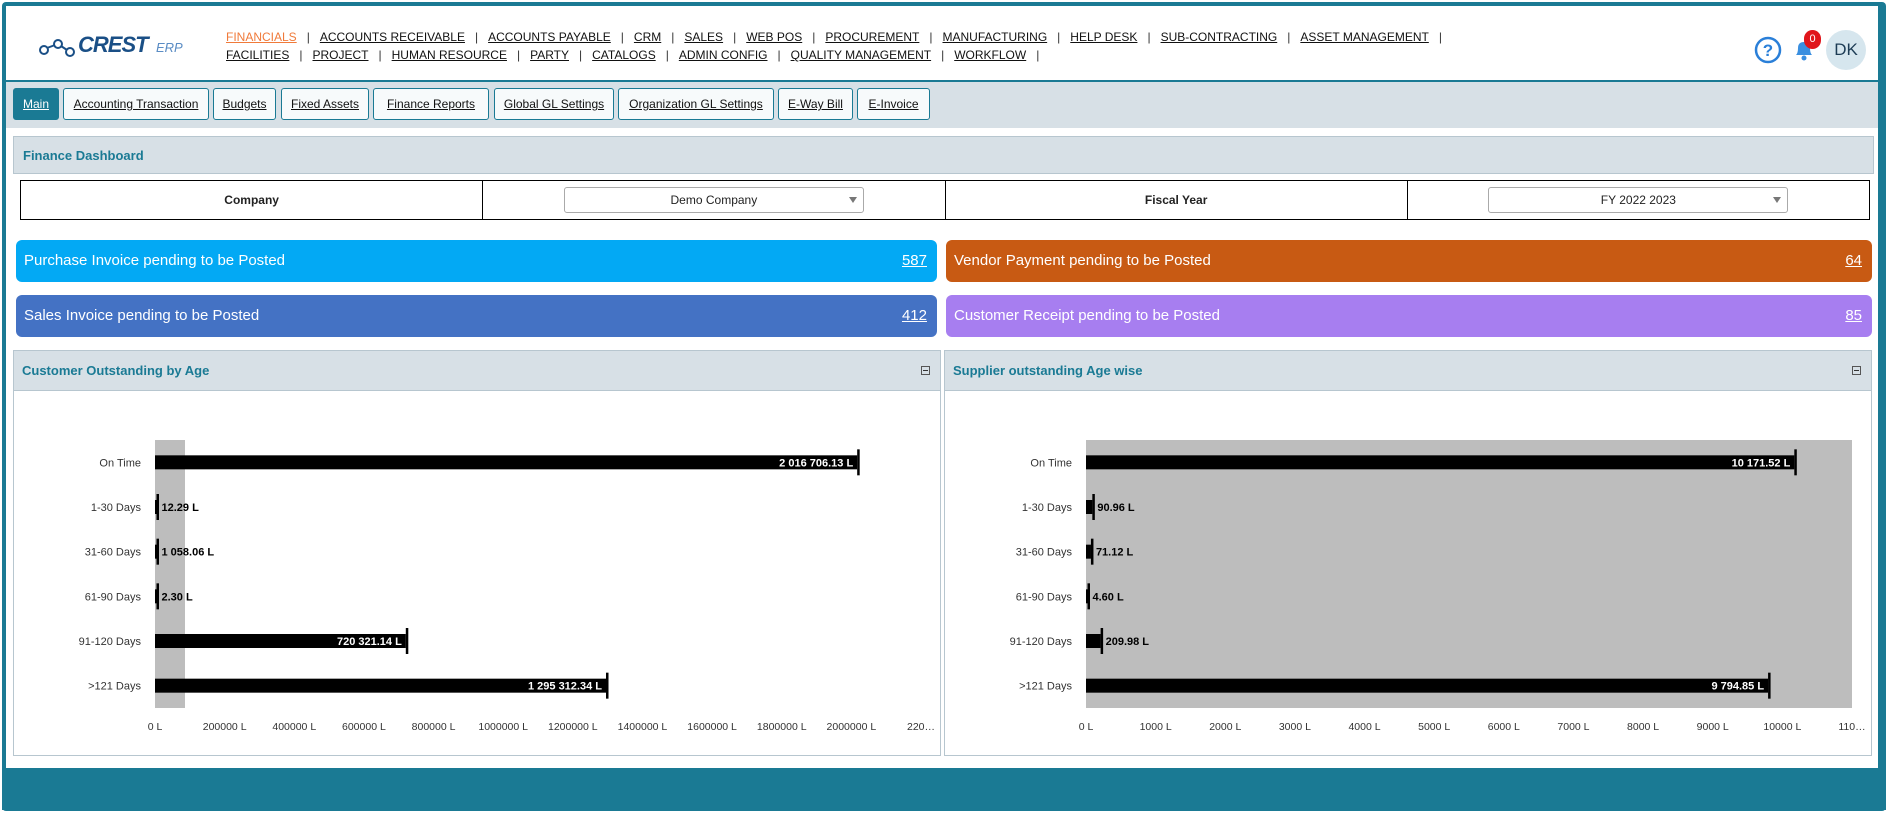 The height and width of the screenshot is (815, 1890). What do you see at coordinates (643, 727) in the screenshot?
I see `x-tick-label: 1400000 L` at bounding box center [643, 727].